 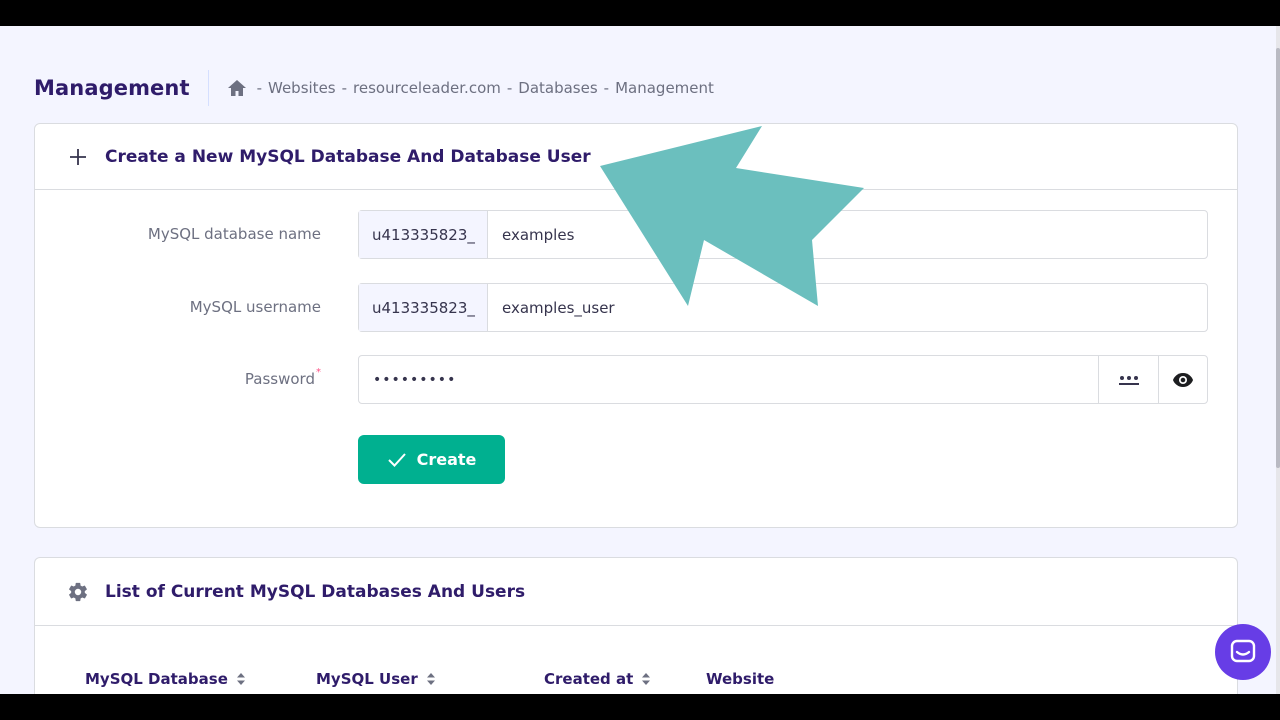 I want to click on chat-launcher-button, so click(x=1243, y=652).